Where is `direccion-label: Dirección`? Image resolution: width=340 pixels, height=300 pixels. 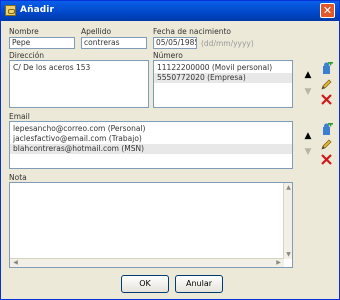
direccion-label: Dirección is located at coordinates (27, 55).